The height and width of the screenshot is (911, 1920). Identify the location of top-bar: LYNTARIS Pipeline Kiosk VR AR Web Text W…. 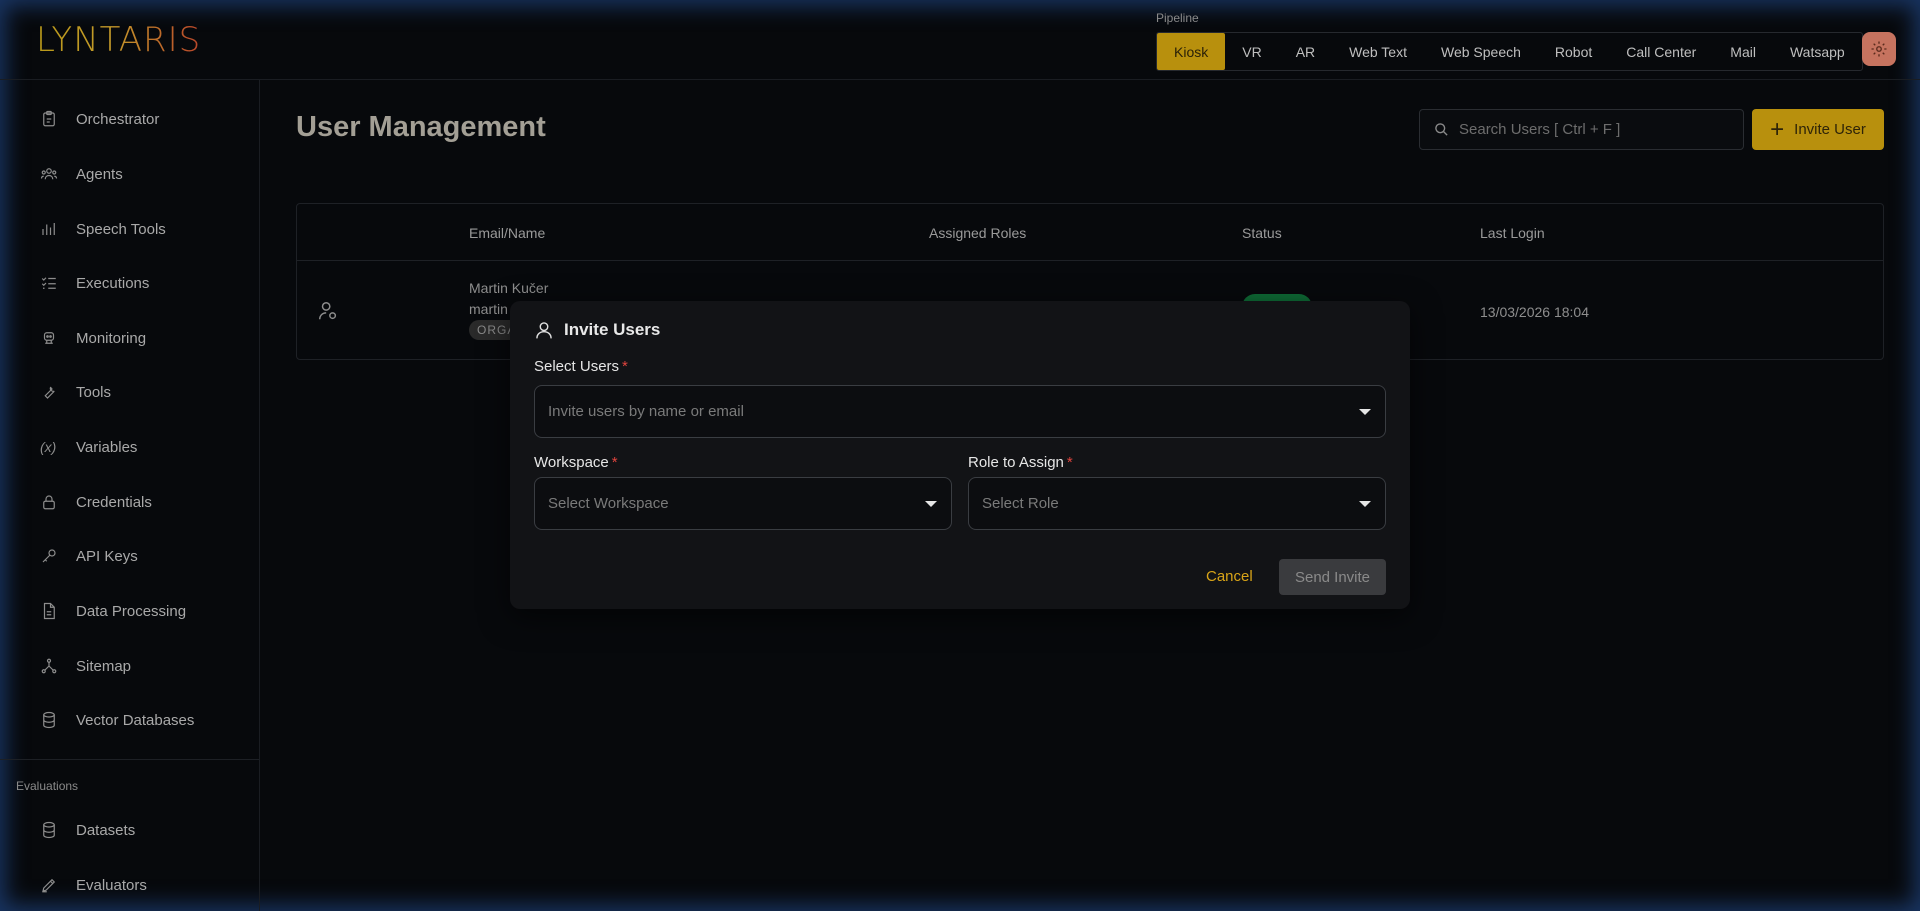
(960, 40).